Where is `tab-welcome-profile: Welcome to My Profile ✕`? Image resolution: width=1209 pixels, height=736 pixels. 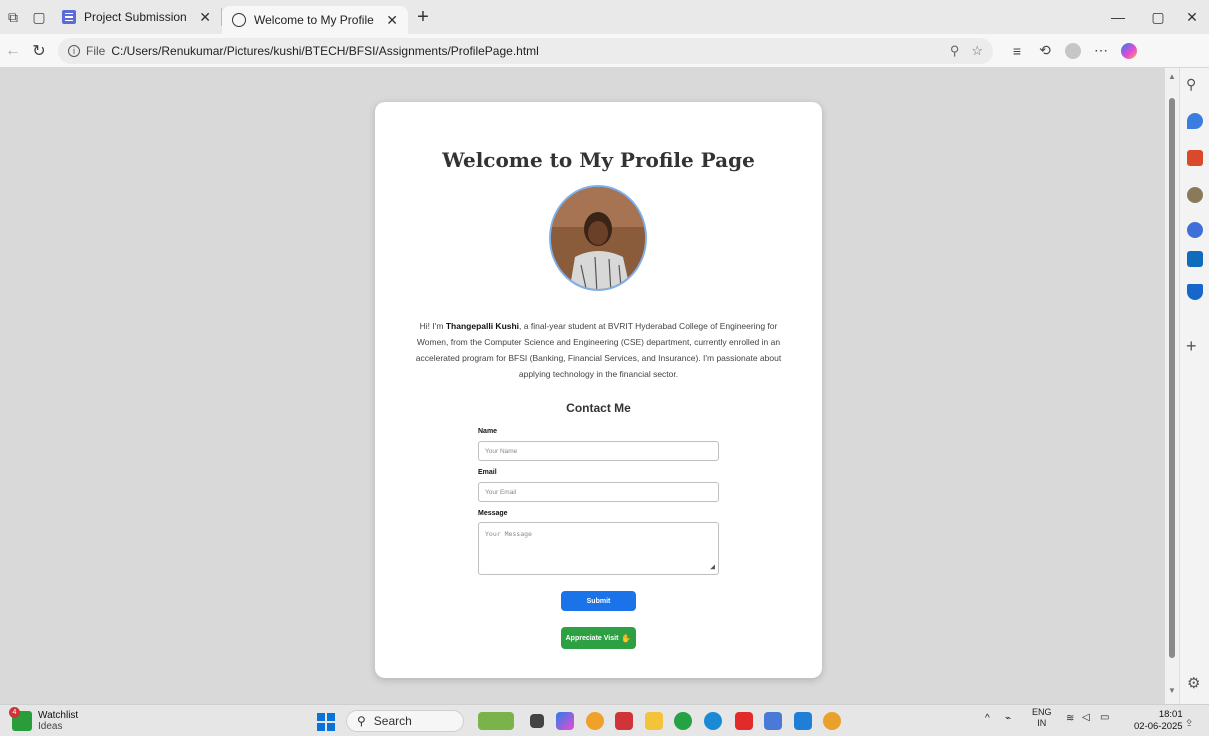 tab-welcome-profile: Welcome to My Profile ✕ is located at coordinates (315, 20).